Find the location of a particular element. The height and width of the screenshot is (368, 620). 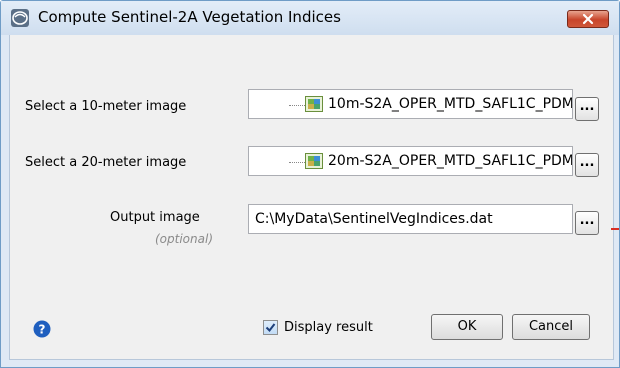

checkmark-icon is located at coordinates (270, 328).